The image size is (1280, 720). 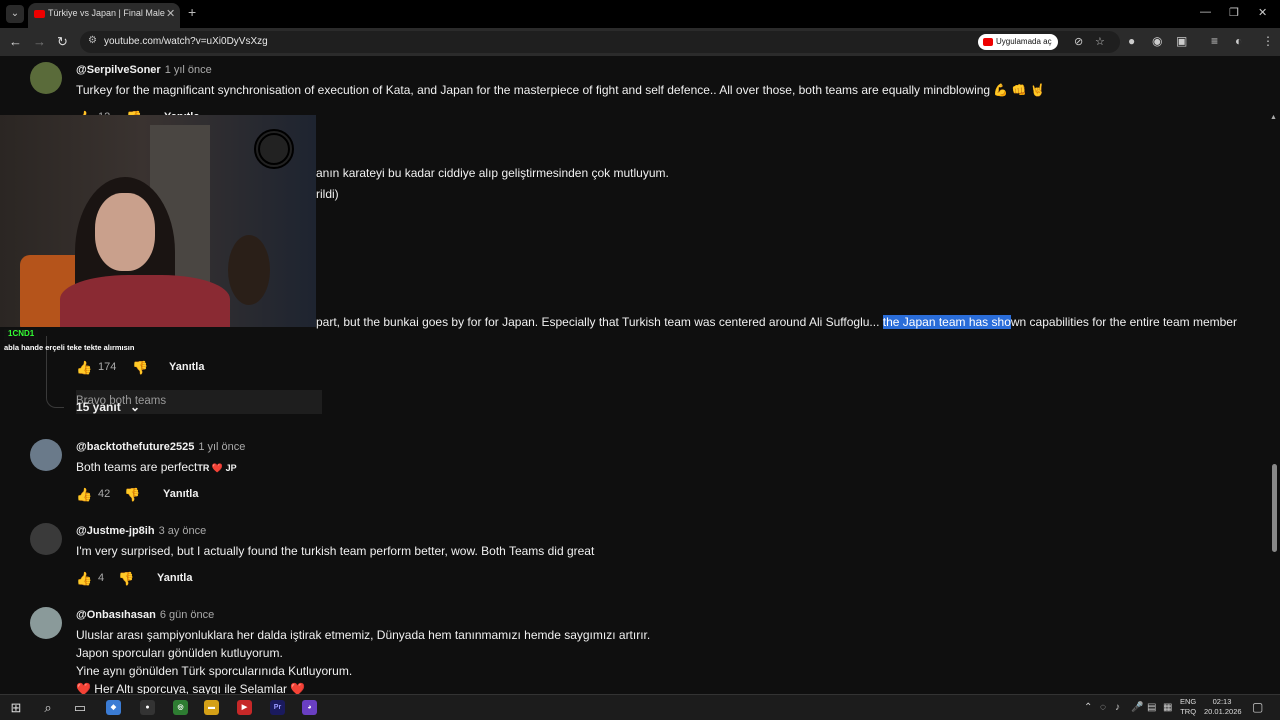 What do you see at coordinates (69, 347) in the screenshot?
I see `chat-message: abla hande erçeli teke tekte alırmısın` at bounding box center [69, 347].